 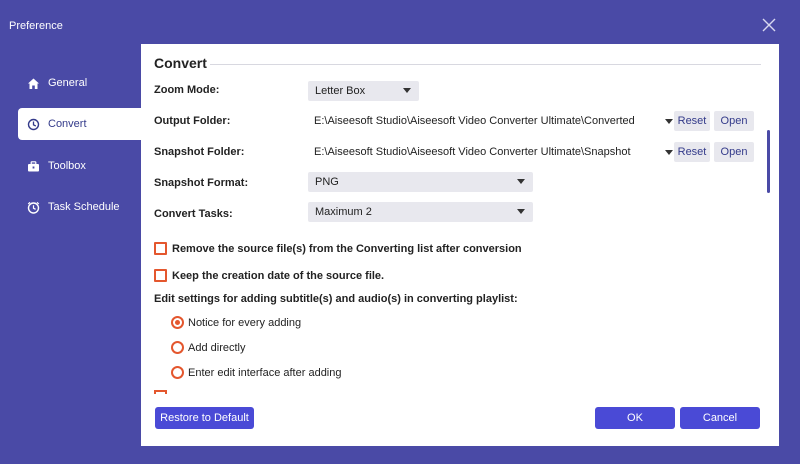 I want to click on cancel-button: Cancel, so click(x=720, y=418).